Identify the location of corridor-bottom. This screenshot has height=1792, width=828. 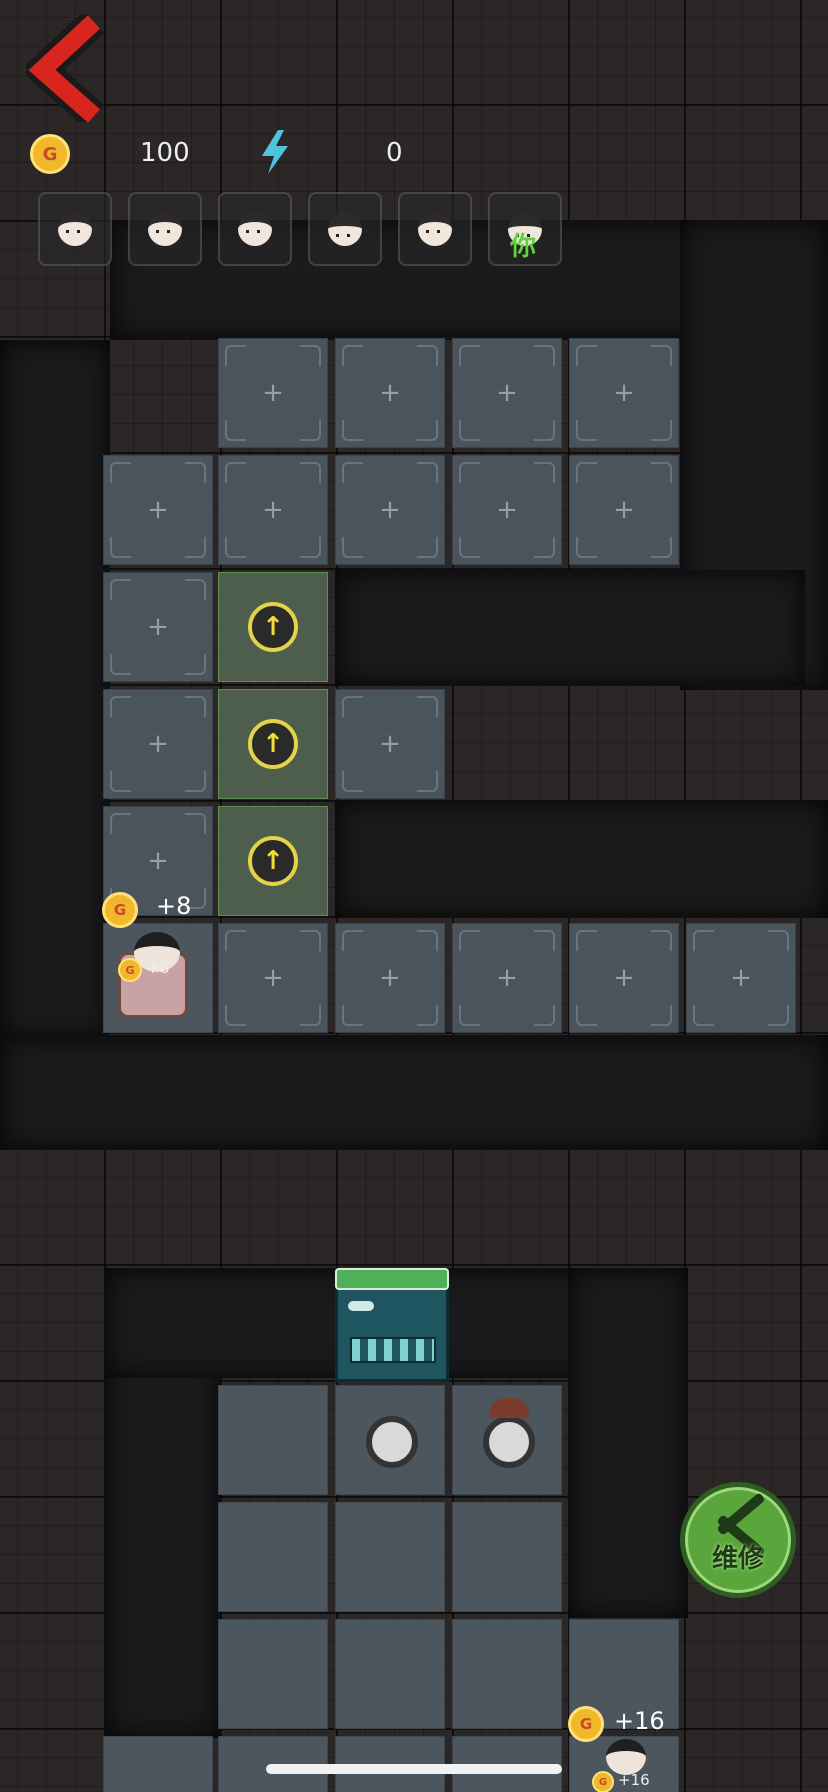
(414, 1092).